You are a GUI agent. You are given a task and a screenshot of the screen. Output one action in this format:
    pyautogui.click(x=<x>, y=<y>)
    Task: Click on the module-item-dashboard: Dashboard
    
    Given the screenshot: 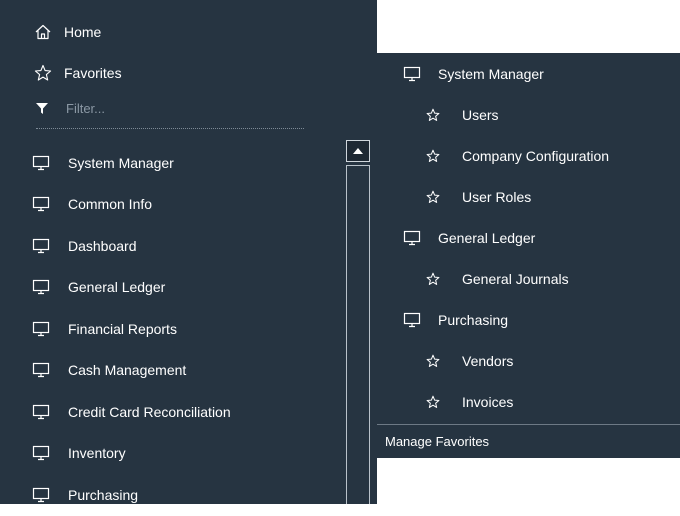 What is the action you would take?
    pyautogui.click(x=187, y=246)
    